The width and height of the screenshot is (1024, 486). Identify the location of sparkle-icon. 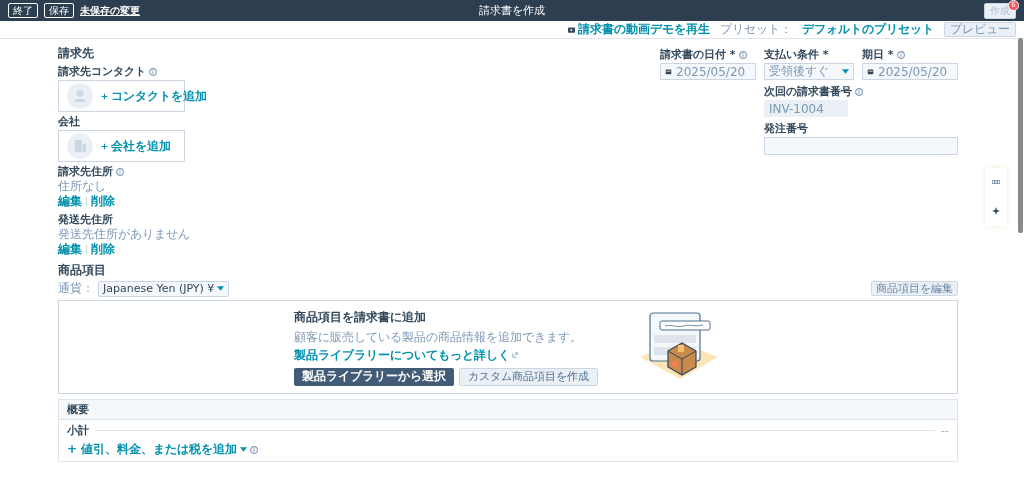
(996, 210).